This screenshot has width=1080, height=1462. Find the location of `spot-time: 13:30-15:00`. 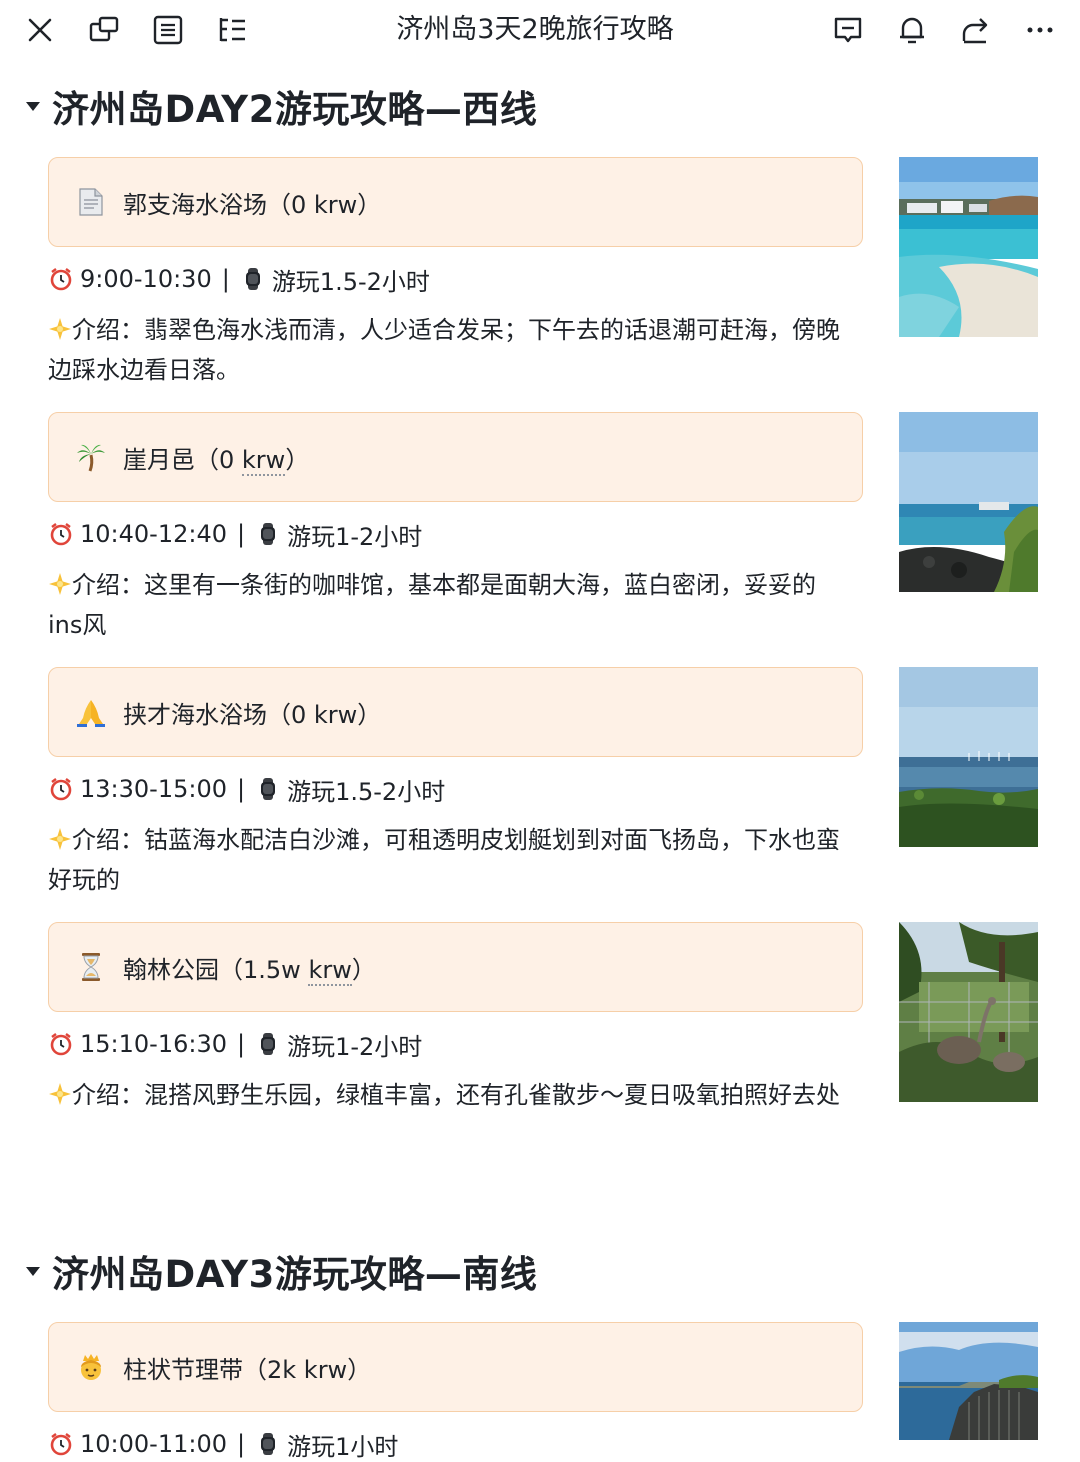

spot-time: 13:30-15:00 is located at coordinates (153, 789).